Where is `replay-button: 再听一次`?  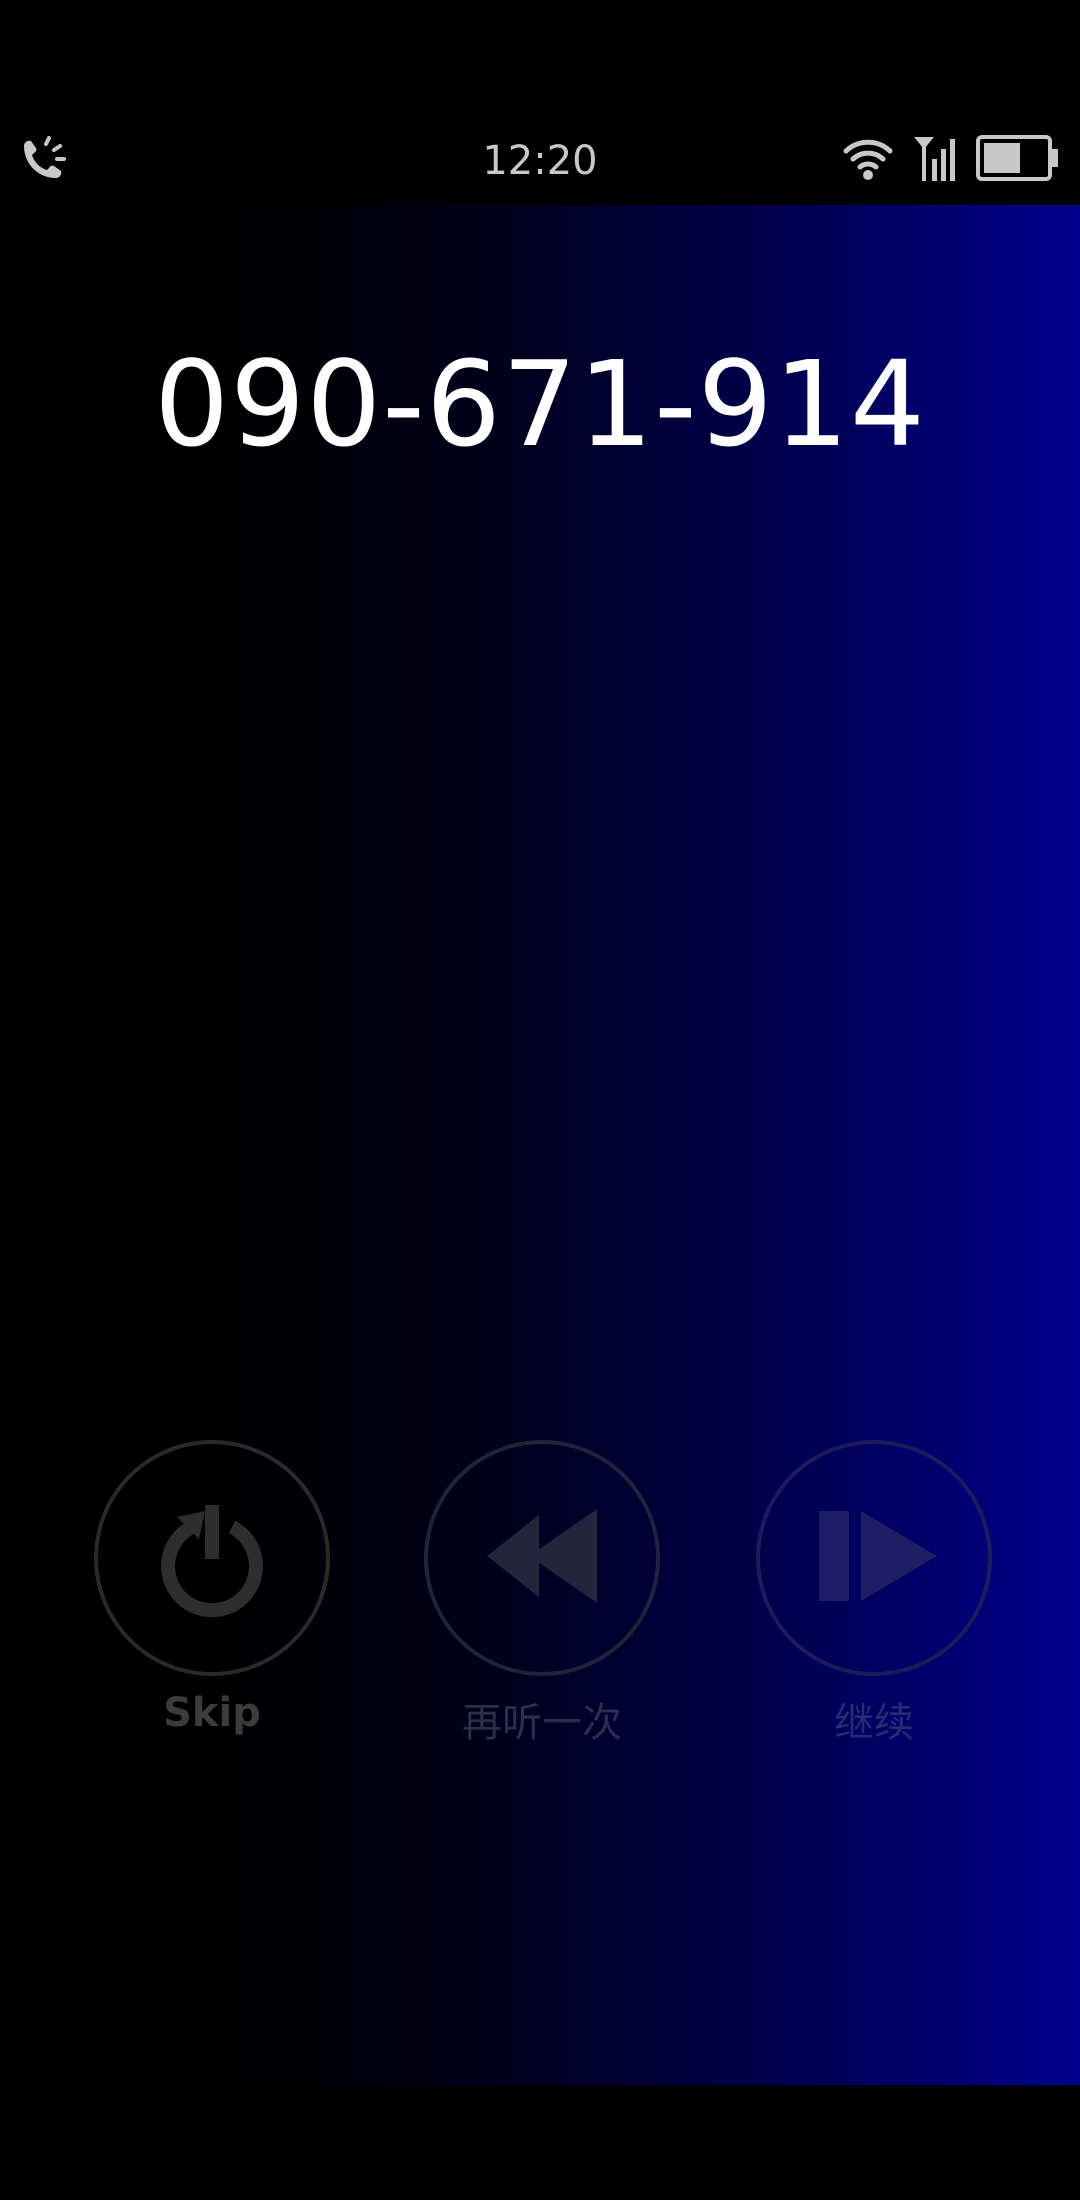 replay-button: 再听一次 is located at coordinates (542, 1594).